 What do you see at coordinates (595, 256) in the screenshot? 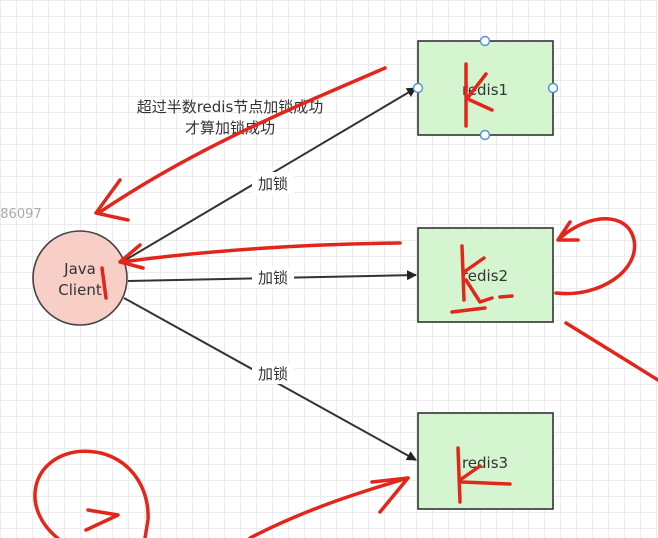
I see `ink-loop-redis2` at bounding box center [595, 256].